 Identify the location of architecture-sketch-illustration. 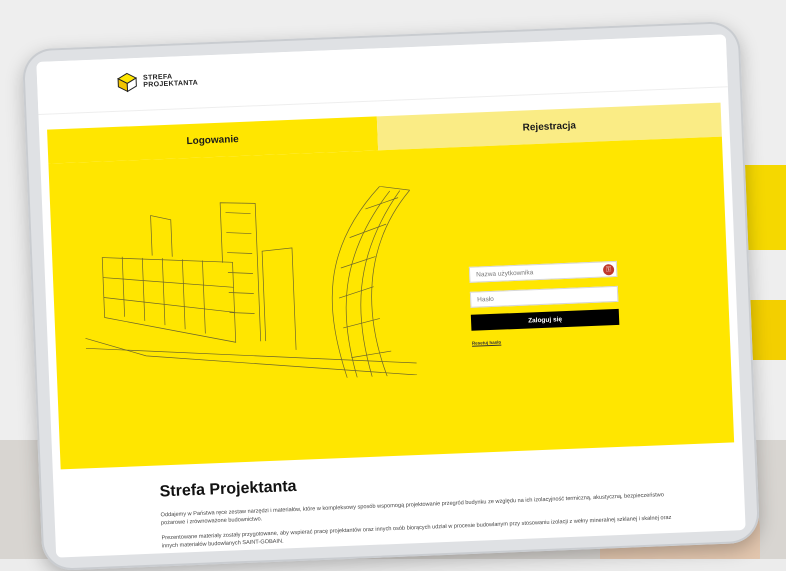
(251, 281).